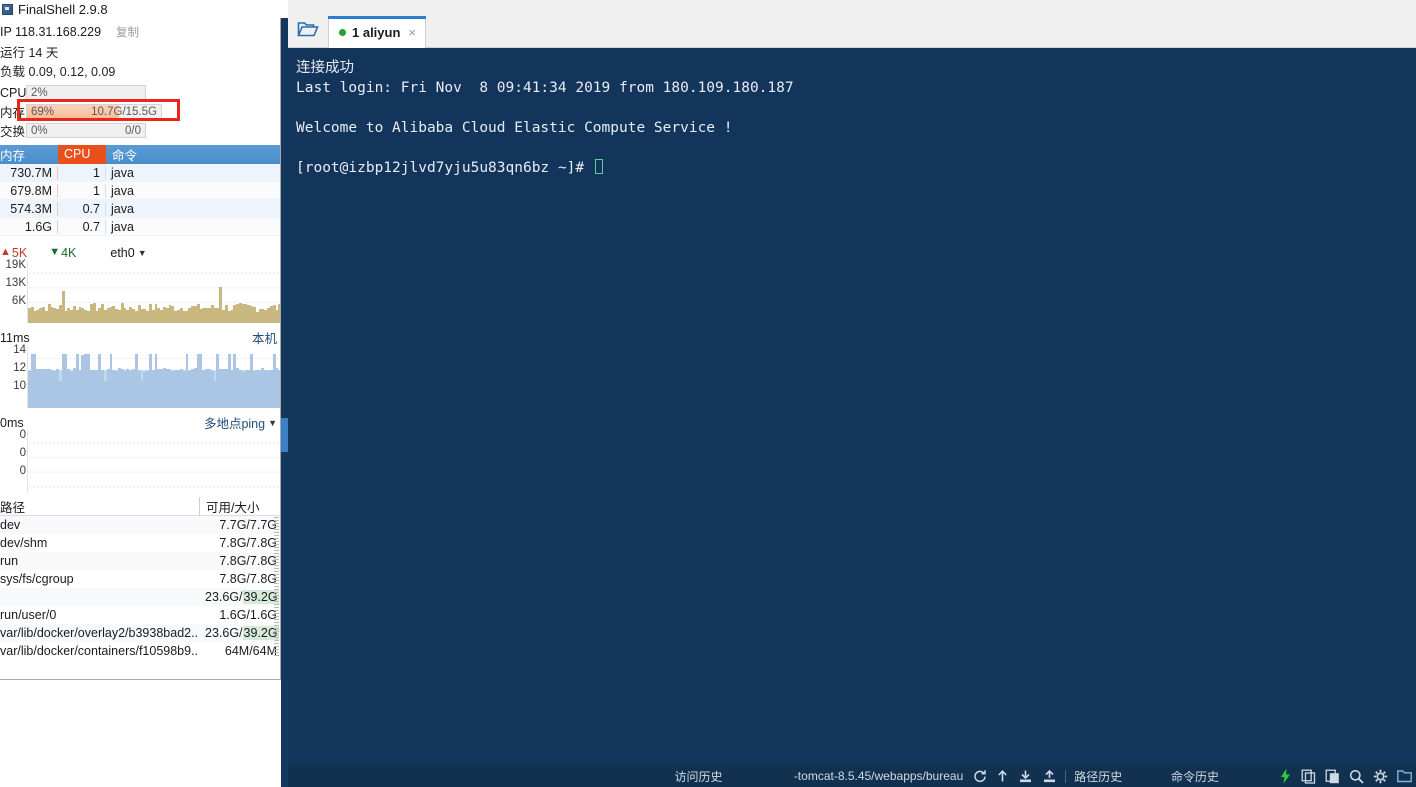 This screenshot has height=787, width=1416. Describe the element at coordinates (308, 29) in the screenshot. I see `open-folder-button` at that location.